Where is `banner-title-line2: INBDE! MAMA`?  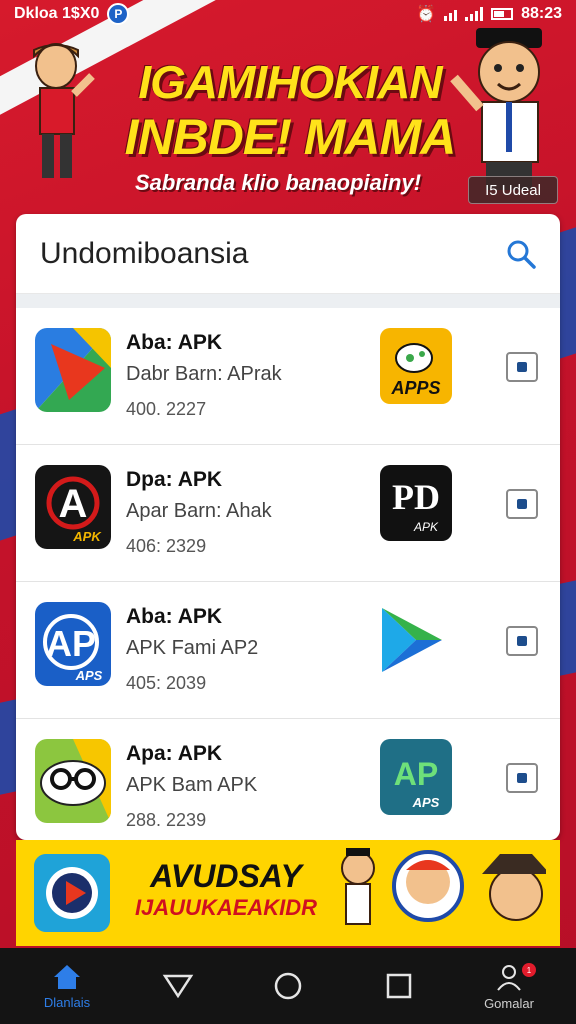
banner-title-line2: INBDE! MAMA is located at coordinates (290, 137).